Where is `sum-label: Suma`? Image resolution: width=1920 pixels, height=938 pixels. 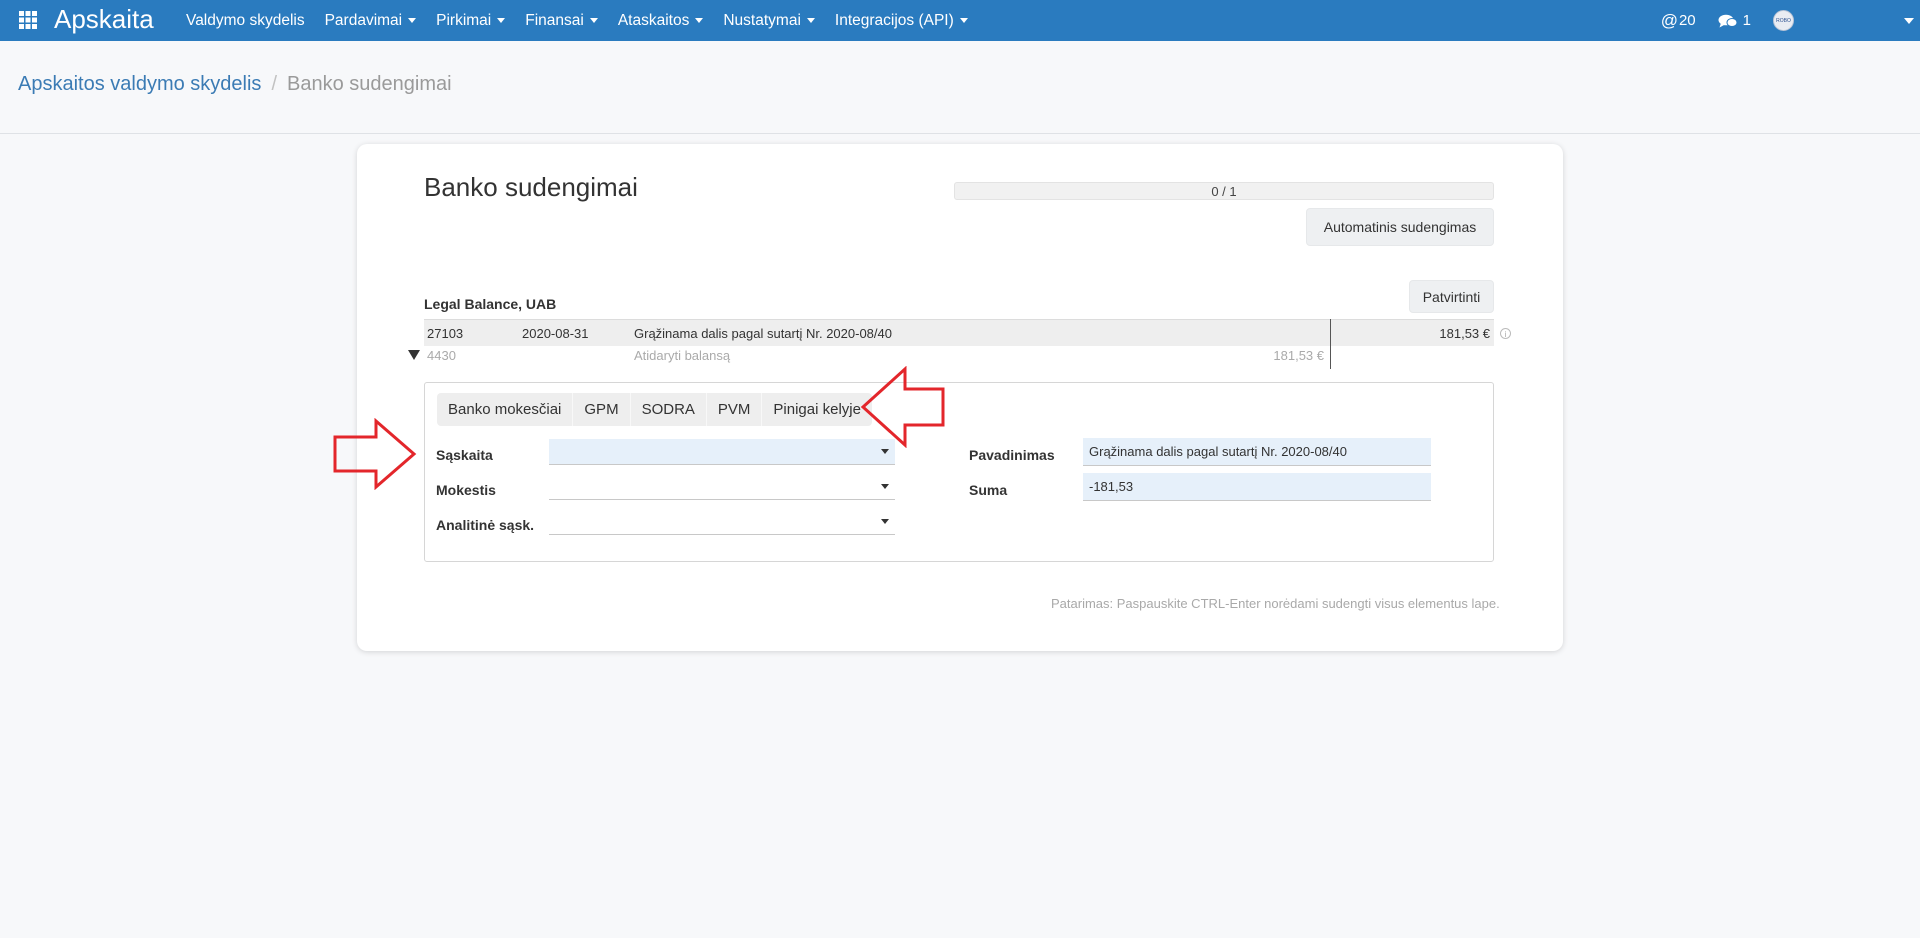 sum-label: Suma is located at coordinates (988, 490).